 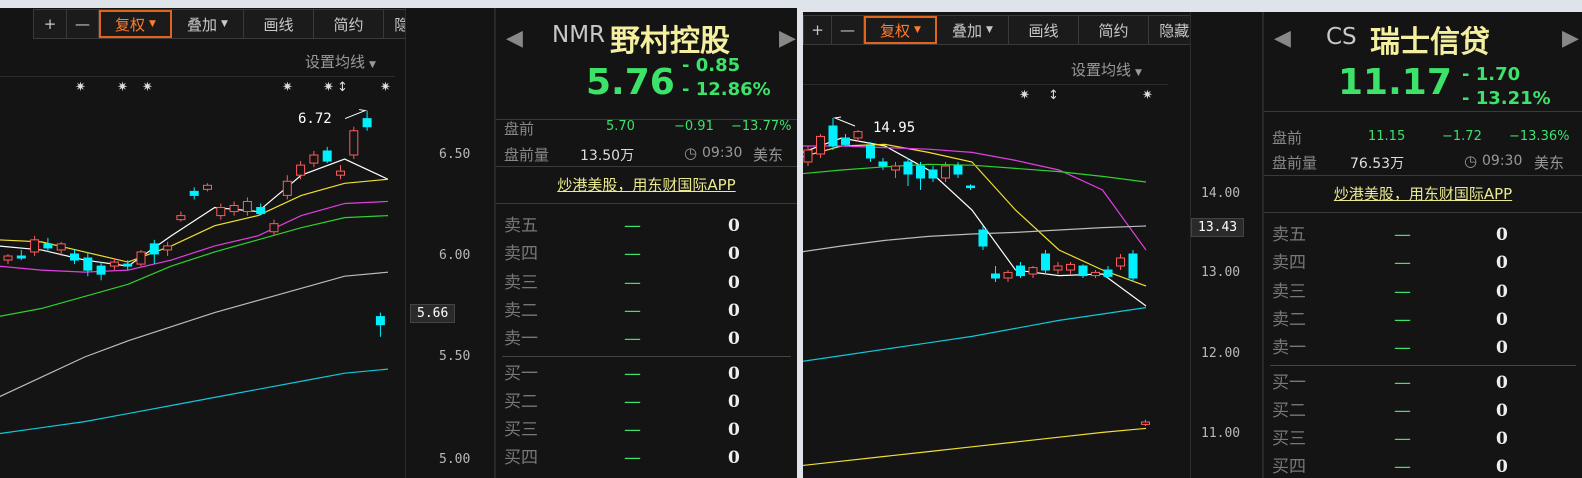 What do you see at coordinates (1221, 353) in the screenshot?
I see `y-tick: 12.00` at bounding box center [1221, 353].